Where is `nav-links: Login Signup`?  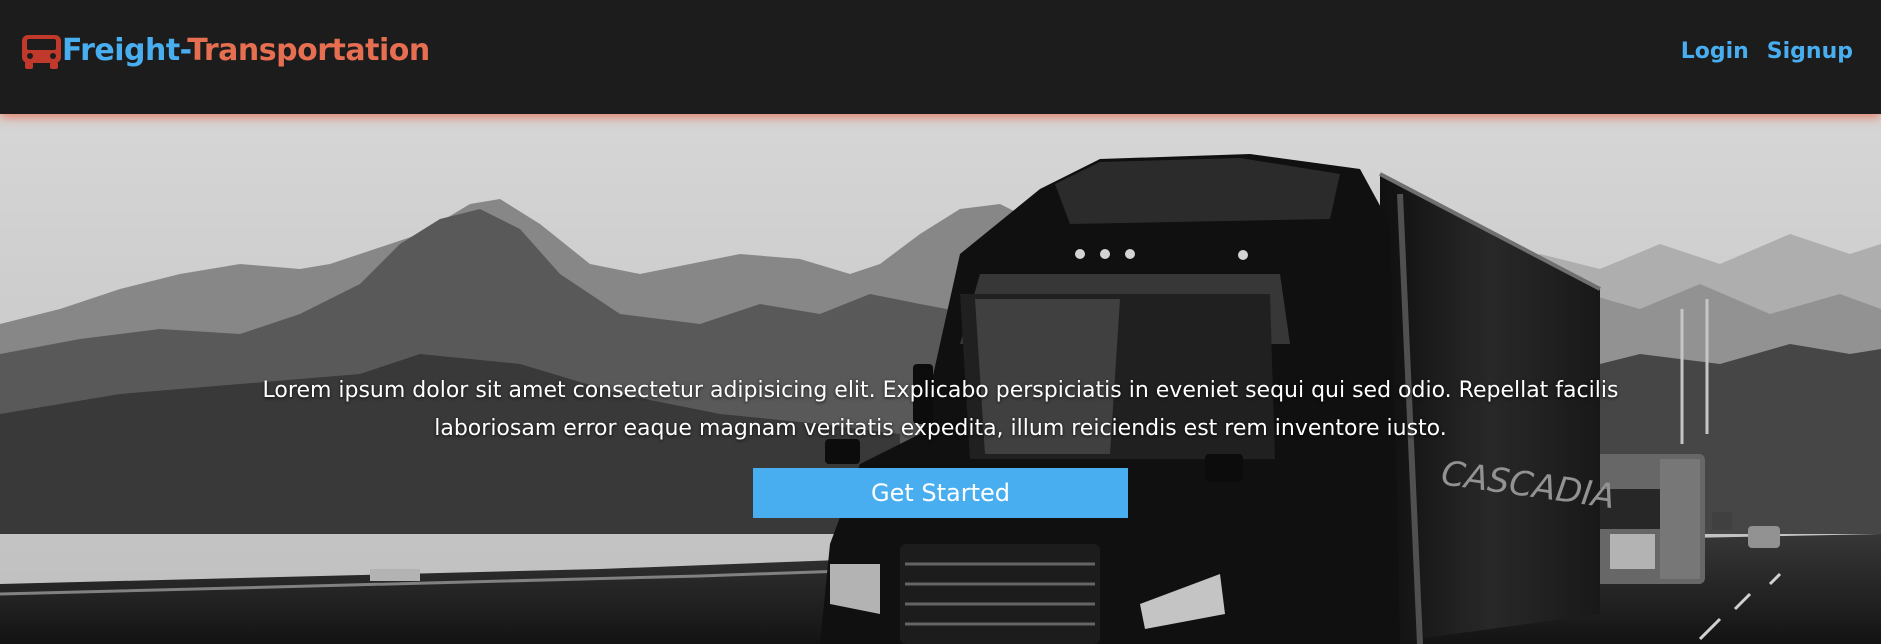 nav-links: Login Signup is located at coordinates (1767, 52).